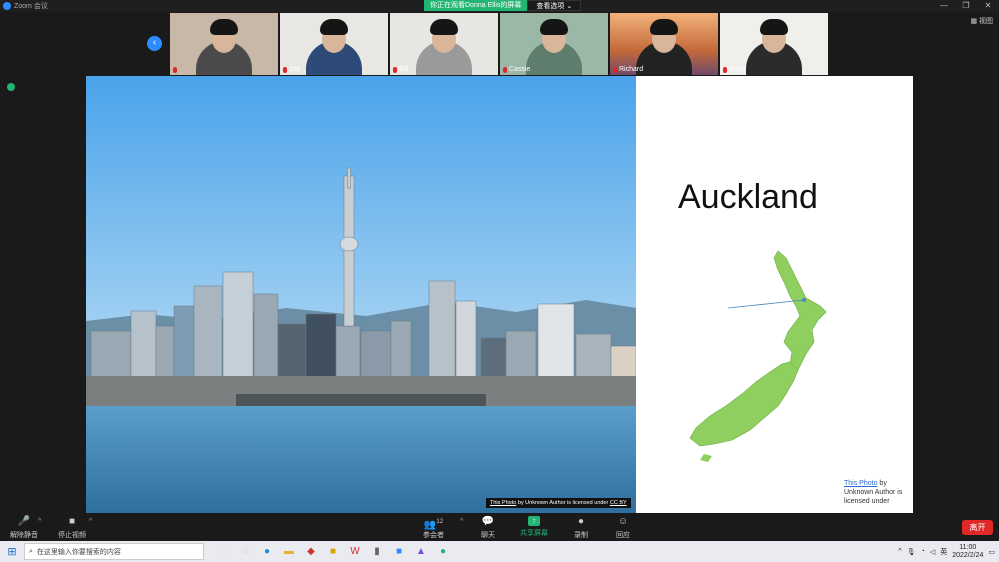  Describe the element at coordinates (977, 527) in the screenshot. I see `leave-button: 离开` at that location.